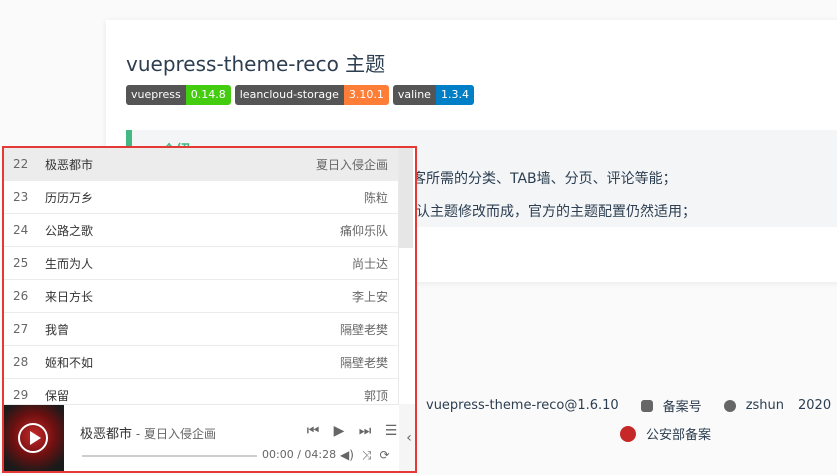  I want to click on time-display: 00:00 / 04:28, so click(299, 454).